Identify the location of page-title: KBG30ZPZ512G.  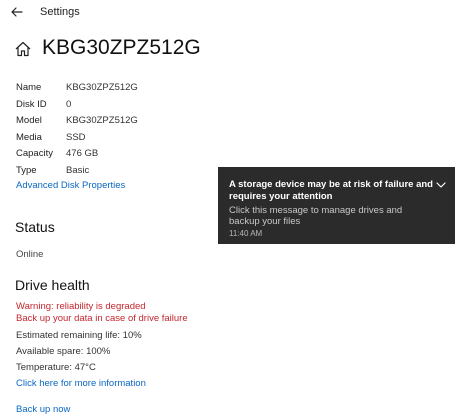
(121, 47).